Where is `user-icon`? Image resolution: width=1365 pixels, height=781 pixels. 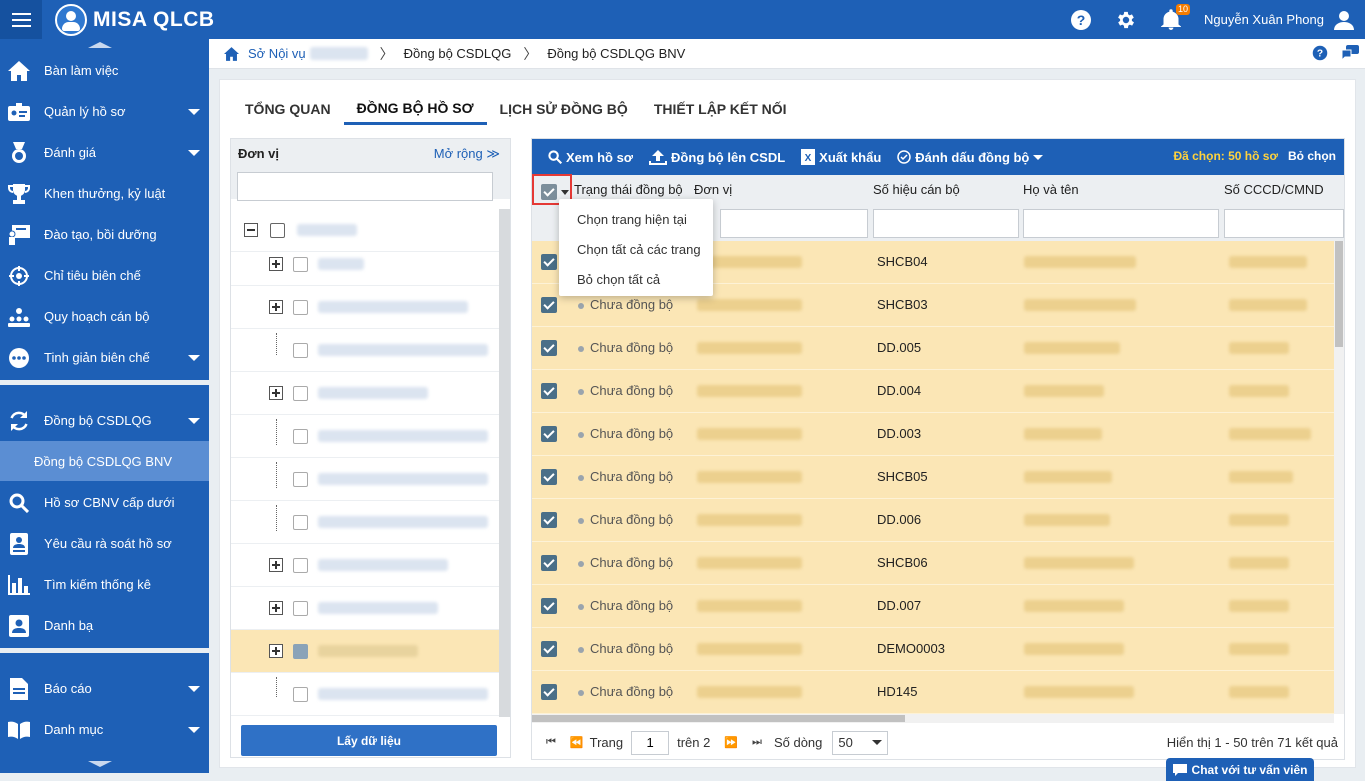 user-icon is located at coordinates (1344, 20).